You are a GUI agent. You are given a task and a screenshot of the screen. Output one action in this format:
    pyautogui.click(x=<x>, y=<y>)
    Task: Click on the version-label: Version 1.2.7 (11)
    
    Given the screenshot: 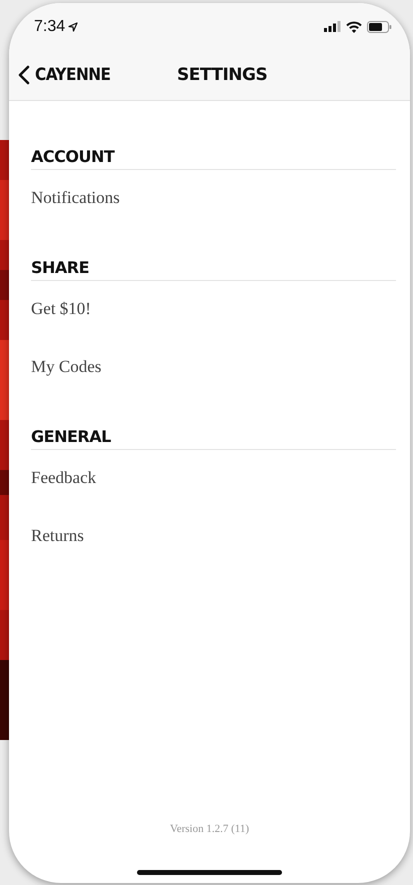 What is the action you would take?
    pyautogui.click(x=210, y=829)
    